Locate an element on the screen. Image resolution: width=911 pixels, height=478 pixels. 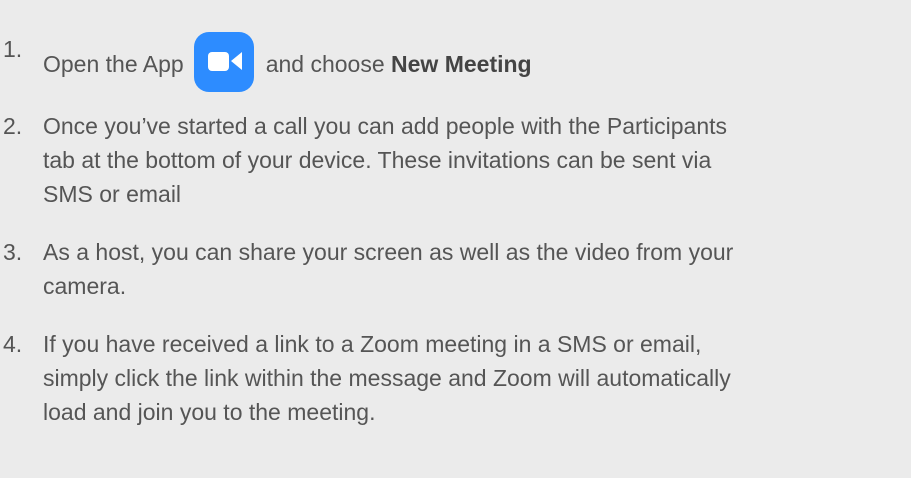
step-number: 3. is located at coordinates (13, 252).